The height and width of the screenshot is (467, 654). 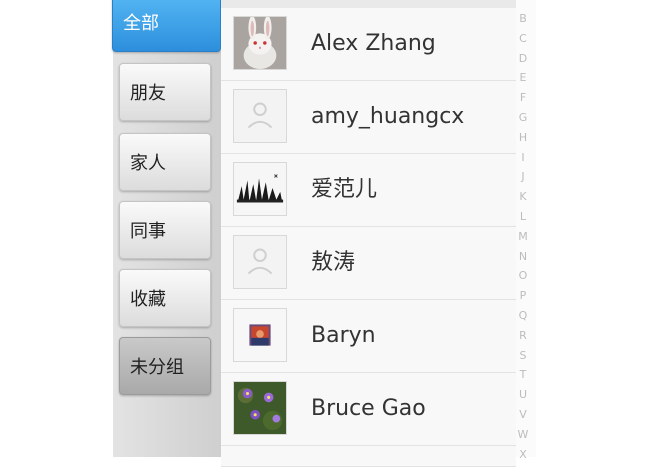 I want to click on index-letter: K, so click(x=523, y=196).